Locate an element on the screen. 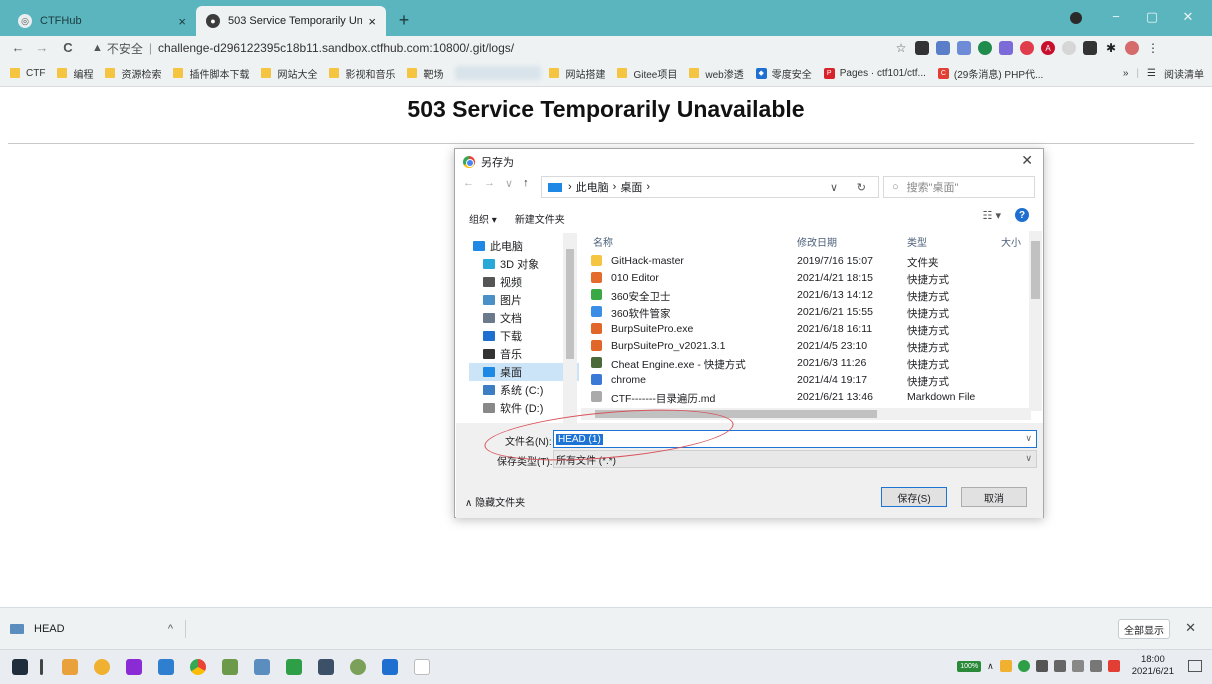 This screenshot has height=684, width=1212. refresh-icon: ↻ is located at coordinates (861, 187).